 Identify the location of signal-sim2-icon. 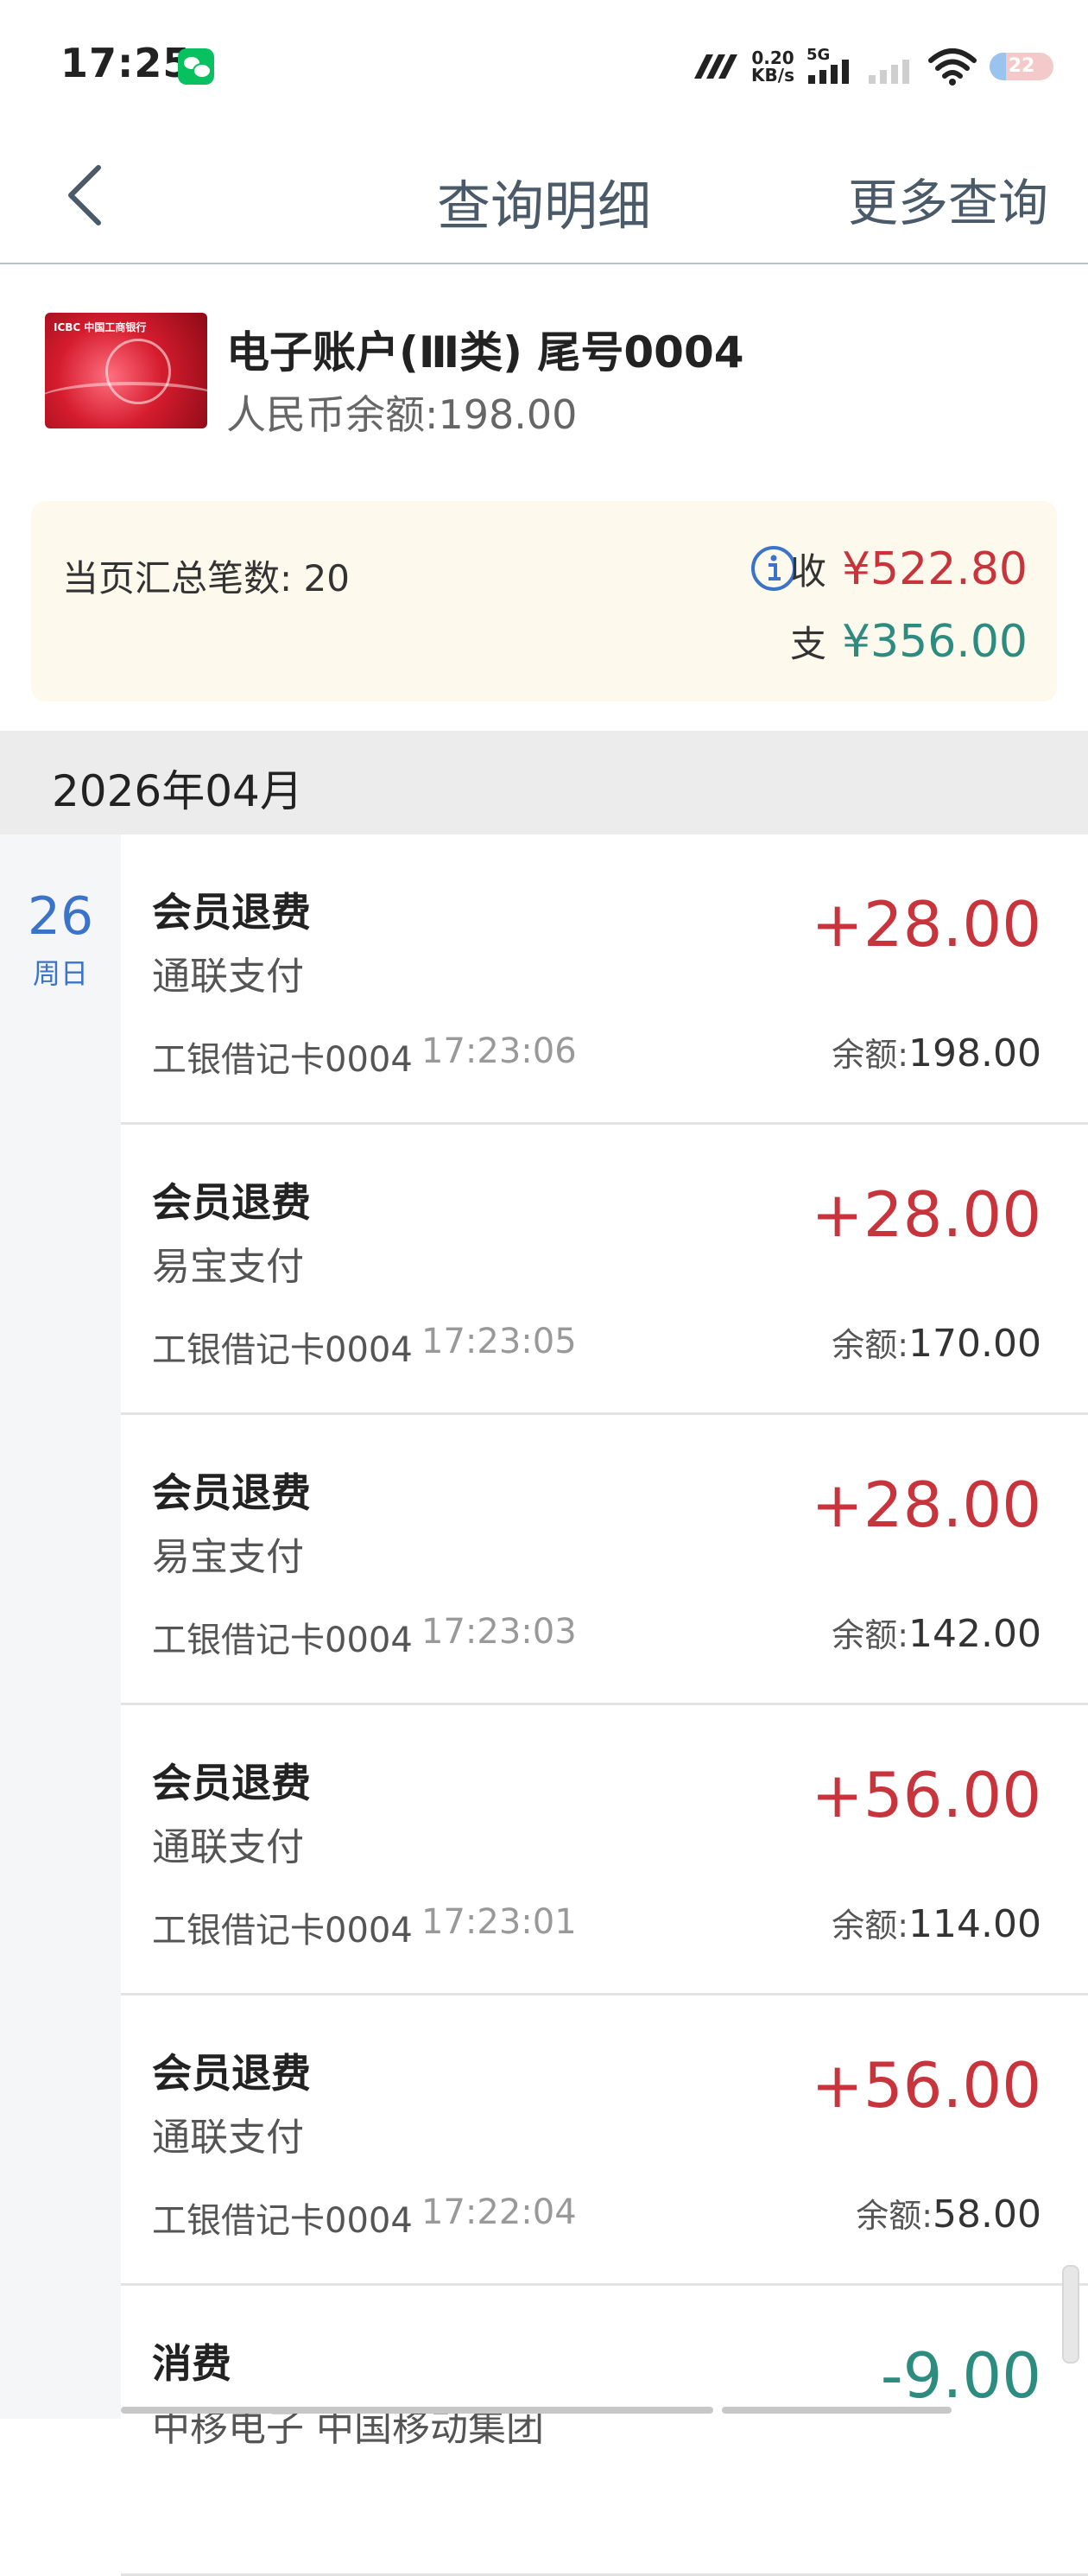
(891, 67).